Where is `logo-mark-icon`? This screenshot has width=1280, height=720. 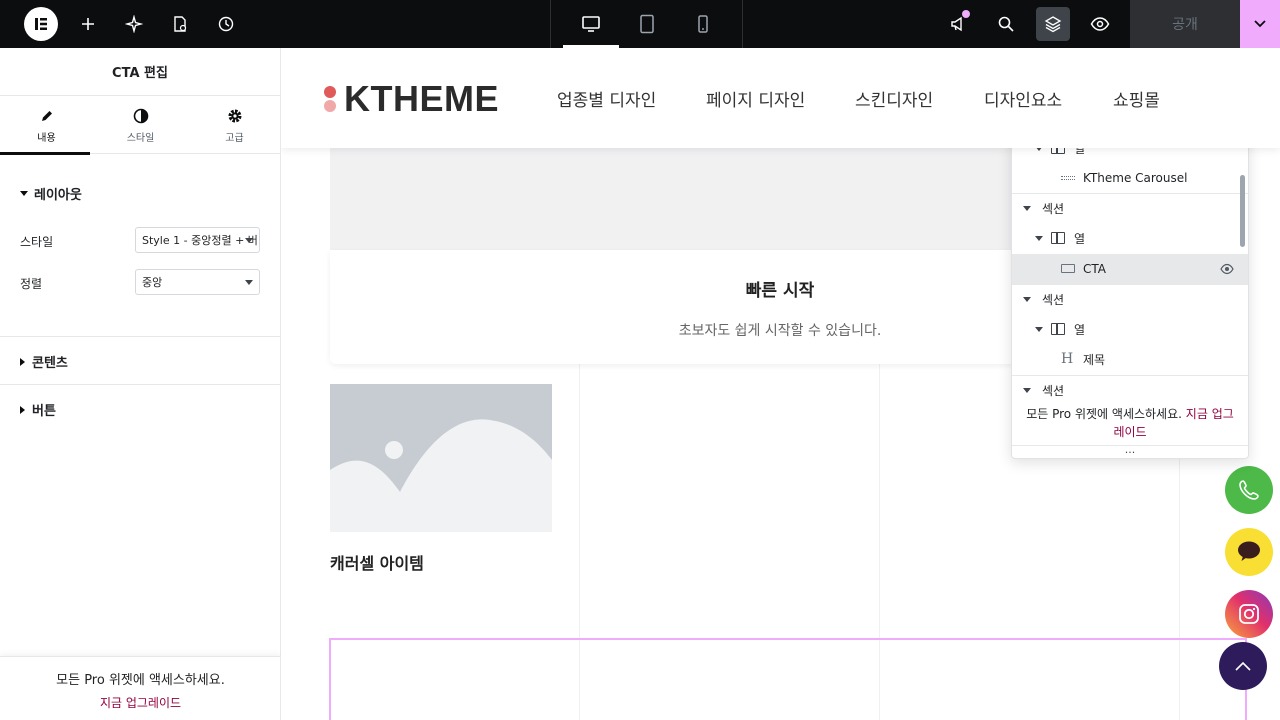 logo-mark-icon is located at coordinates (331, 99).